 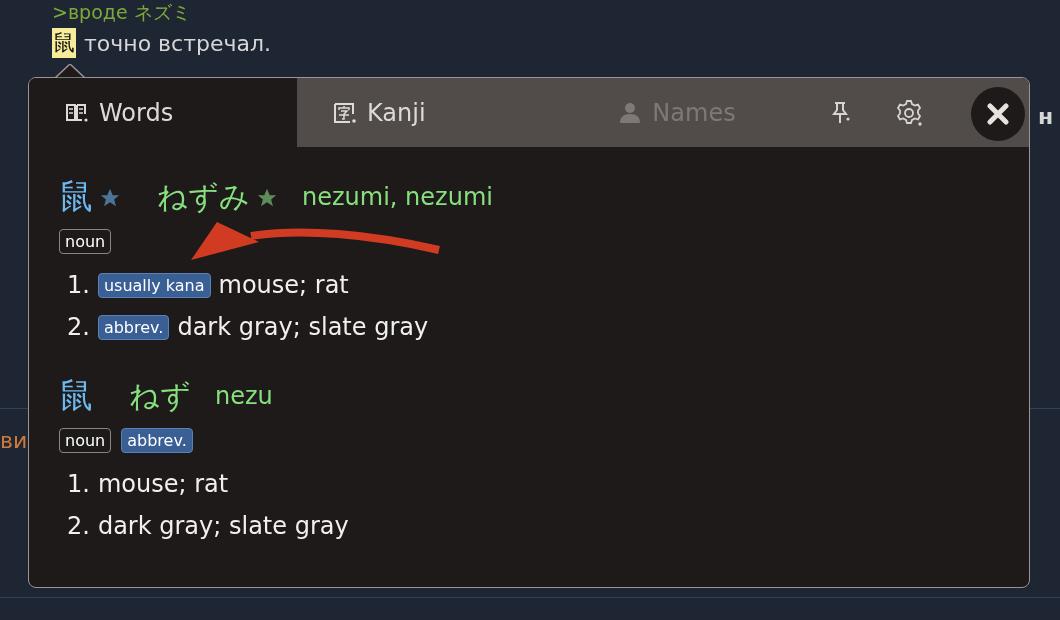 What do you see at coordinates (397, 197) in the screenshot?
I see `romaji-reading: nezumi, nezumi` at bounding box center [397, 197].